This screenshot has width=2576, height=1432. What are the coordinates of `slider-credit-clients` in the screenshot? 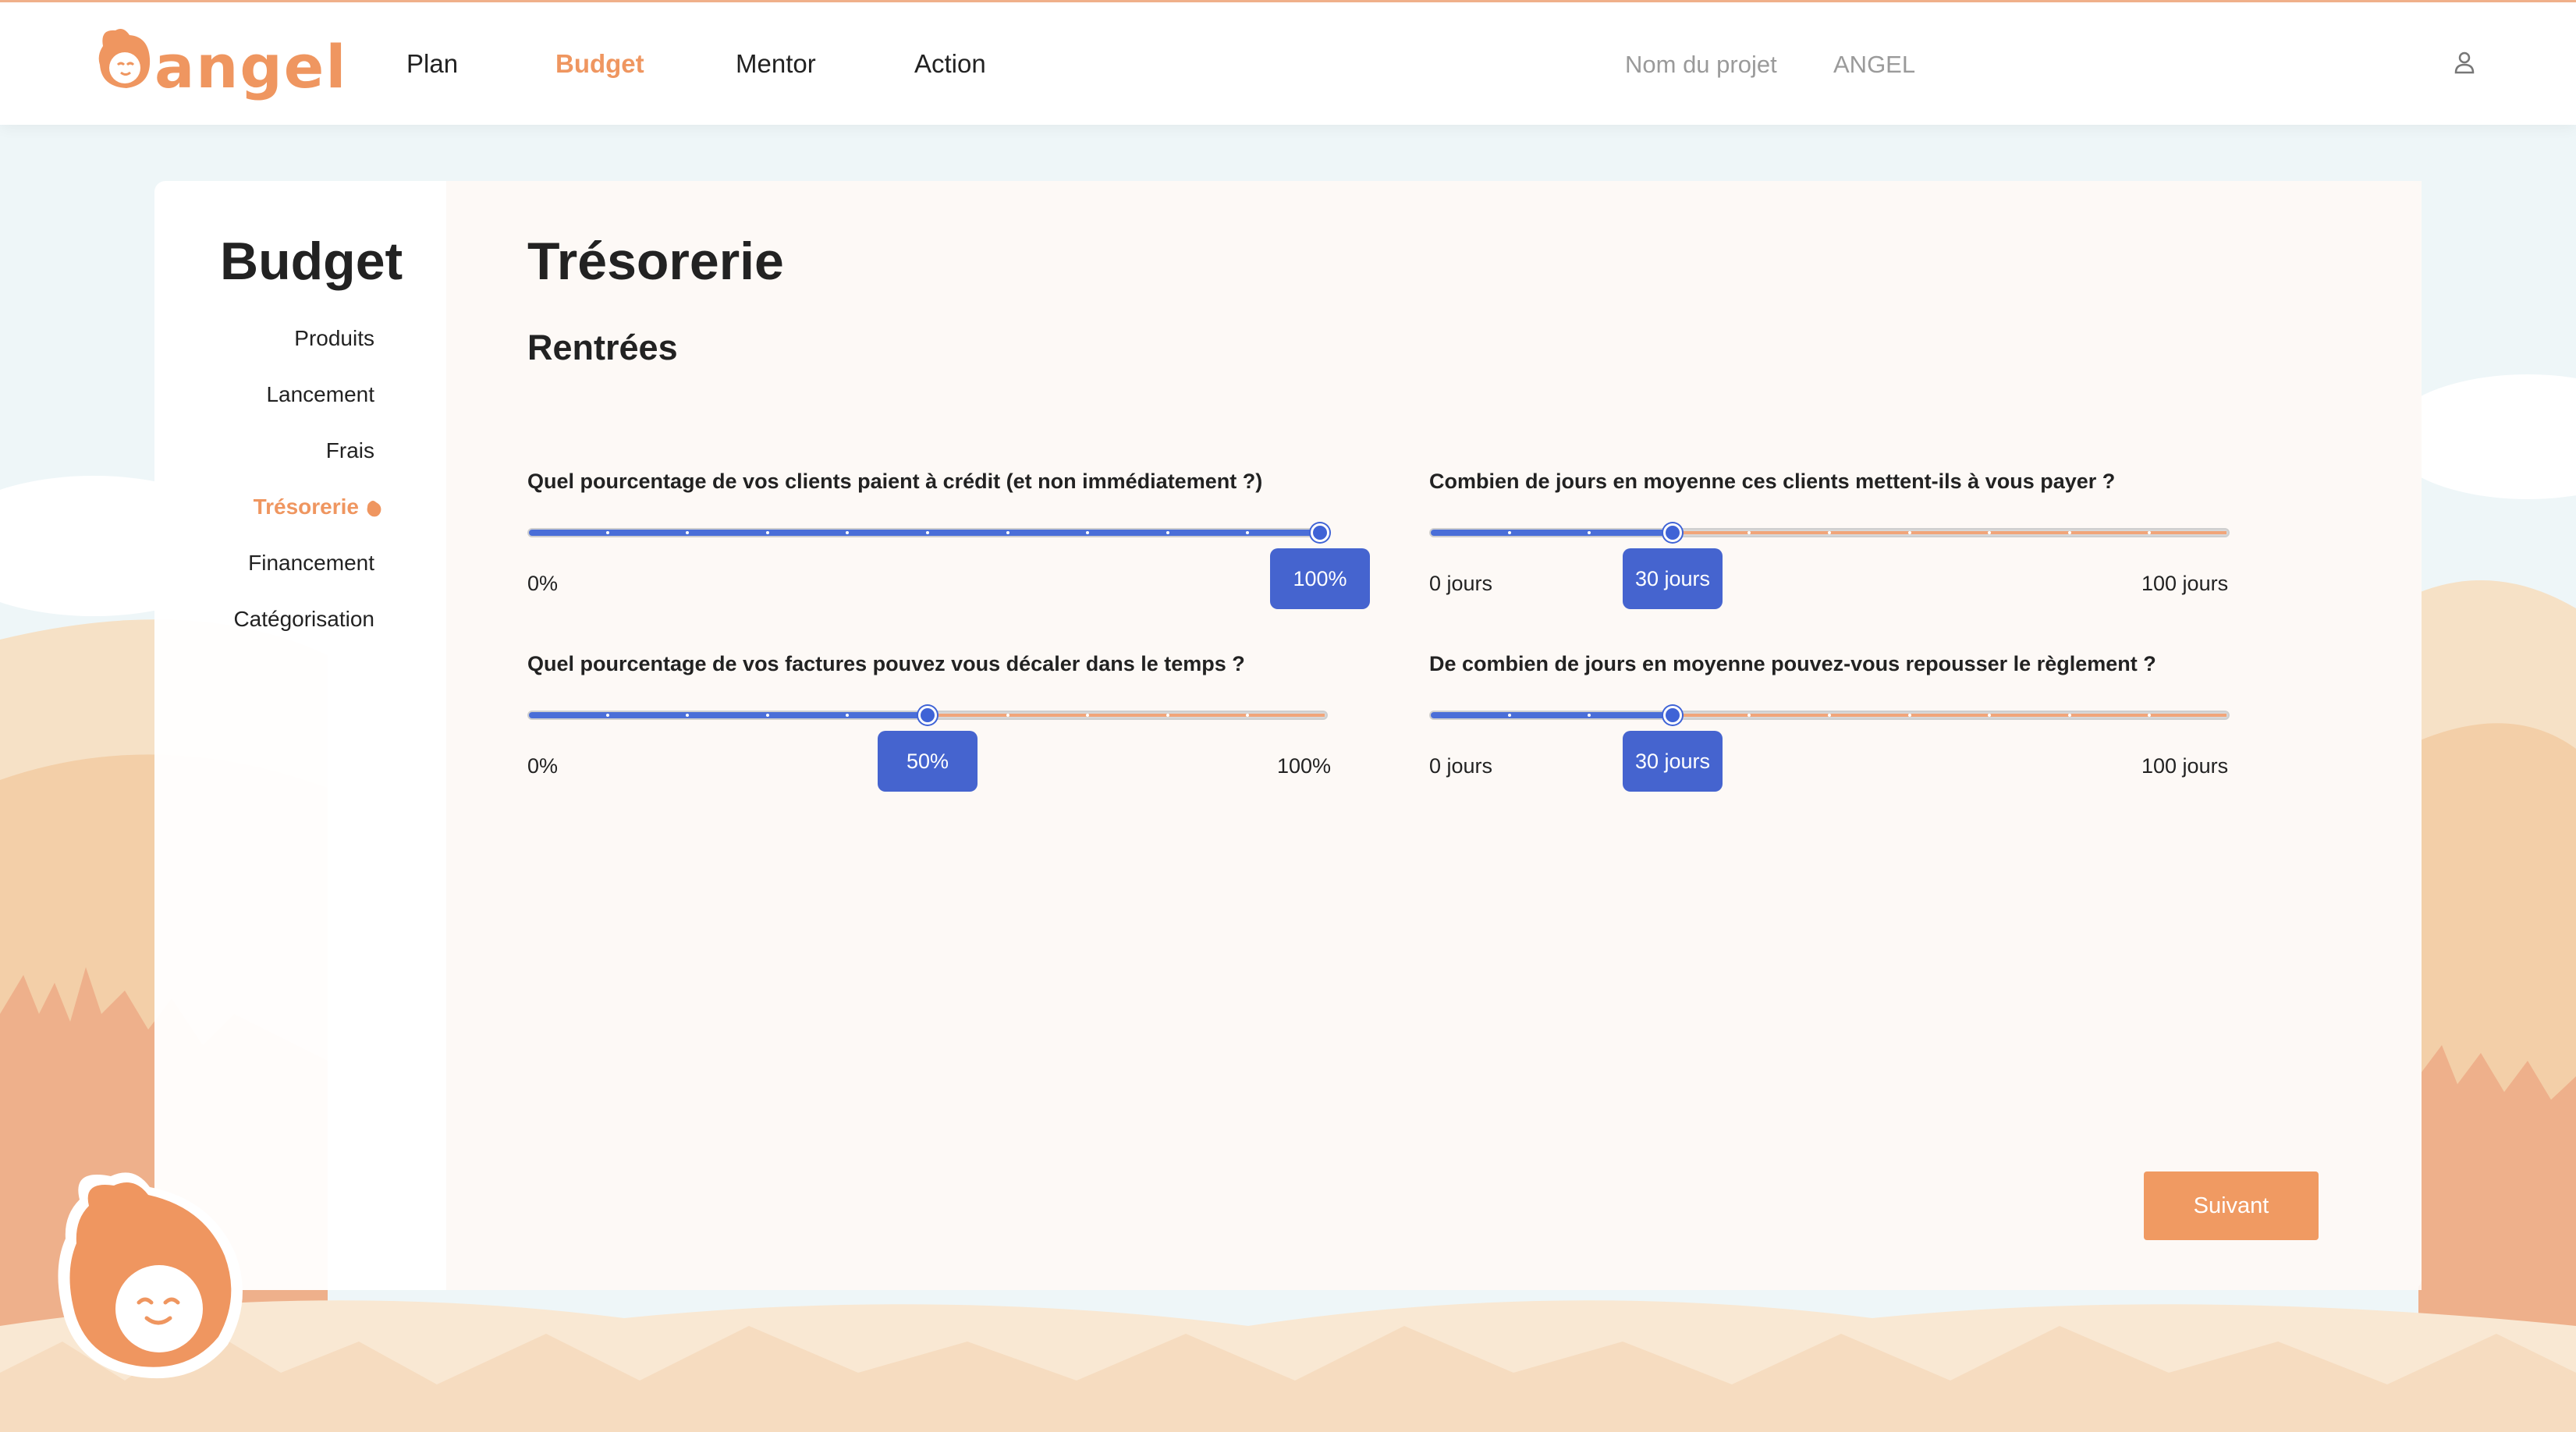 It's located at (928, 533).